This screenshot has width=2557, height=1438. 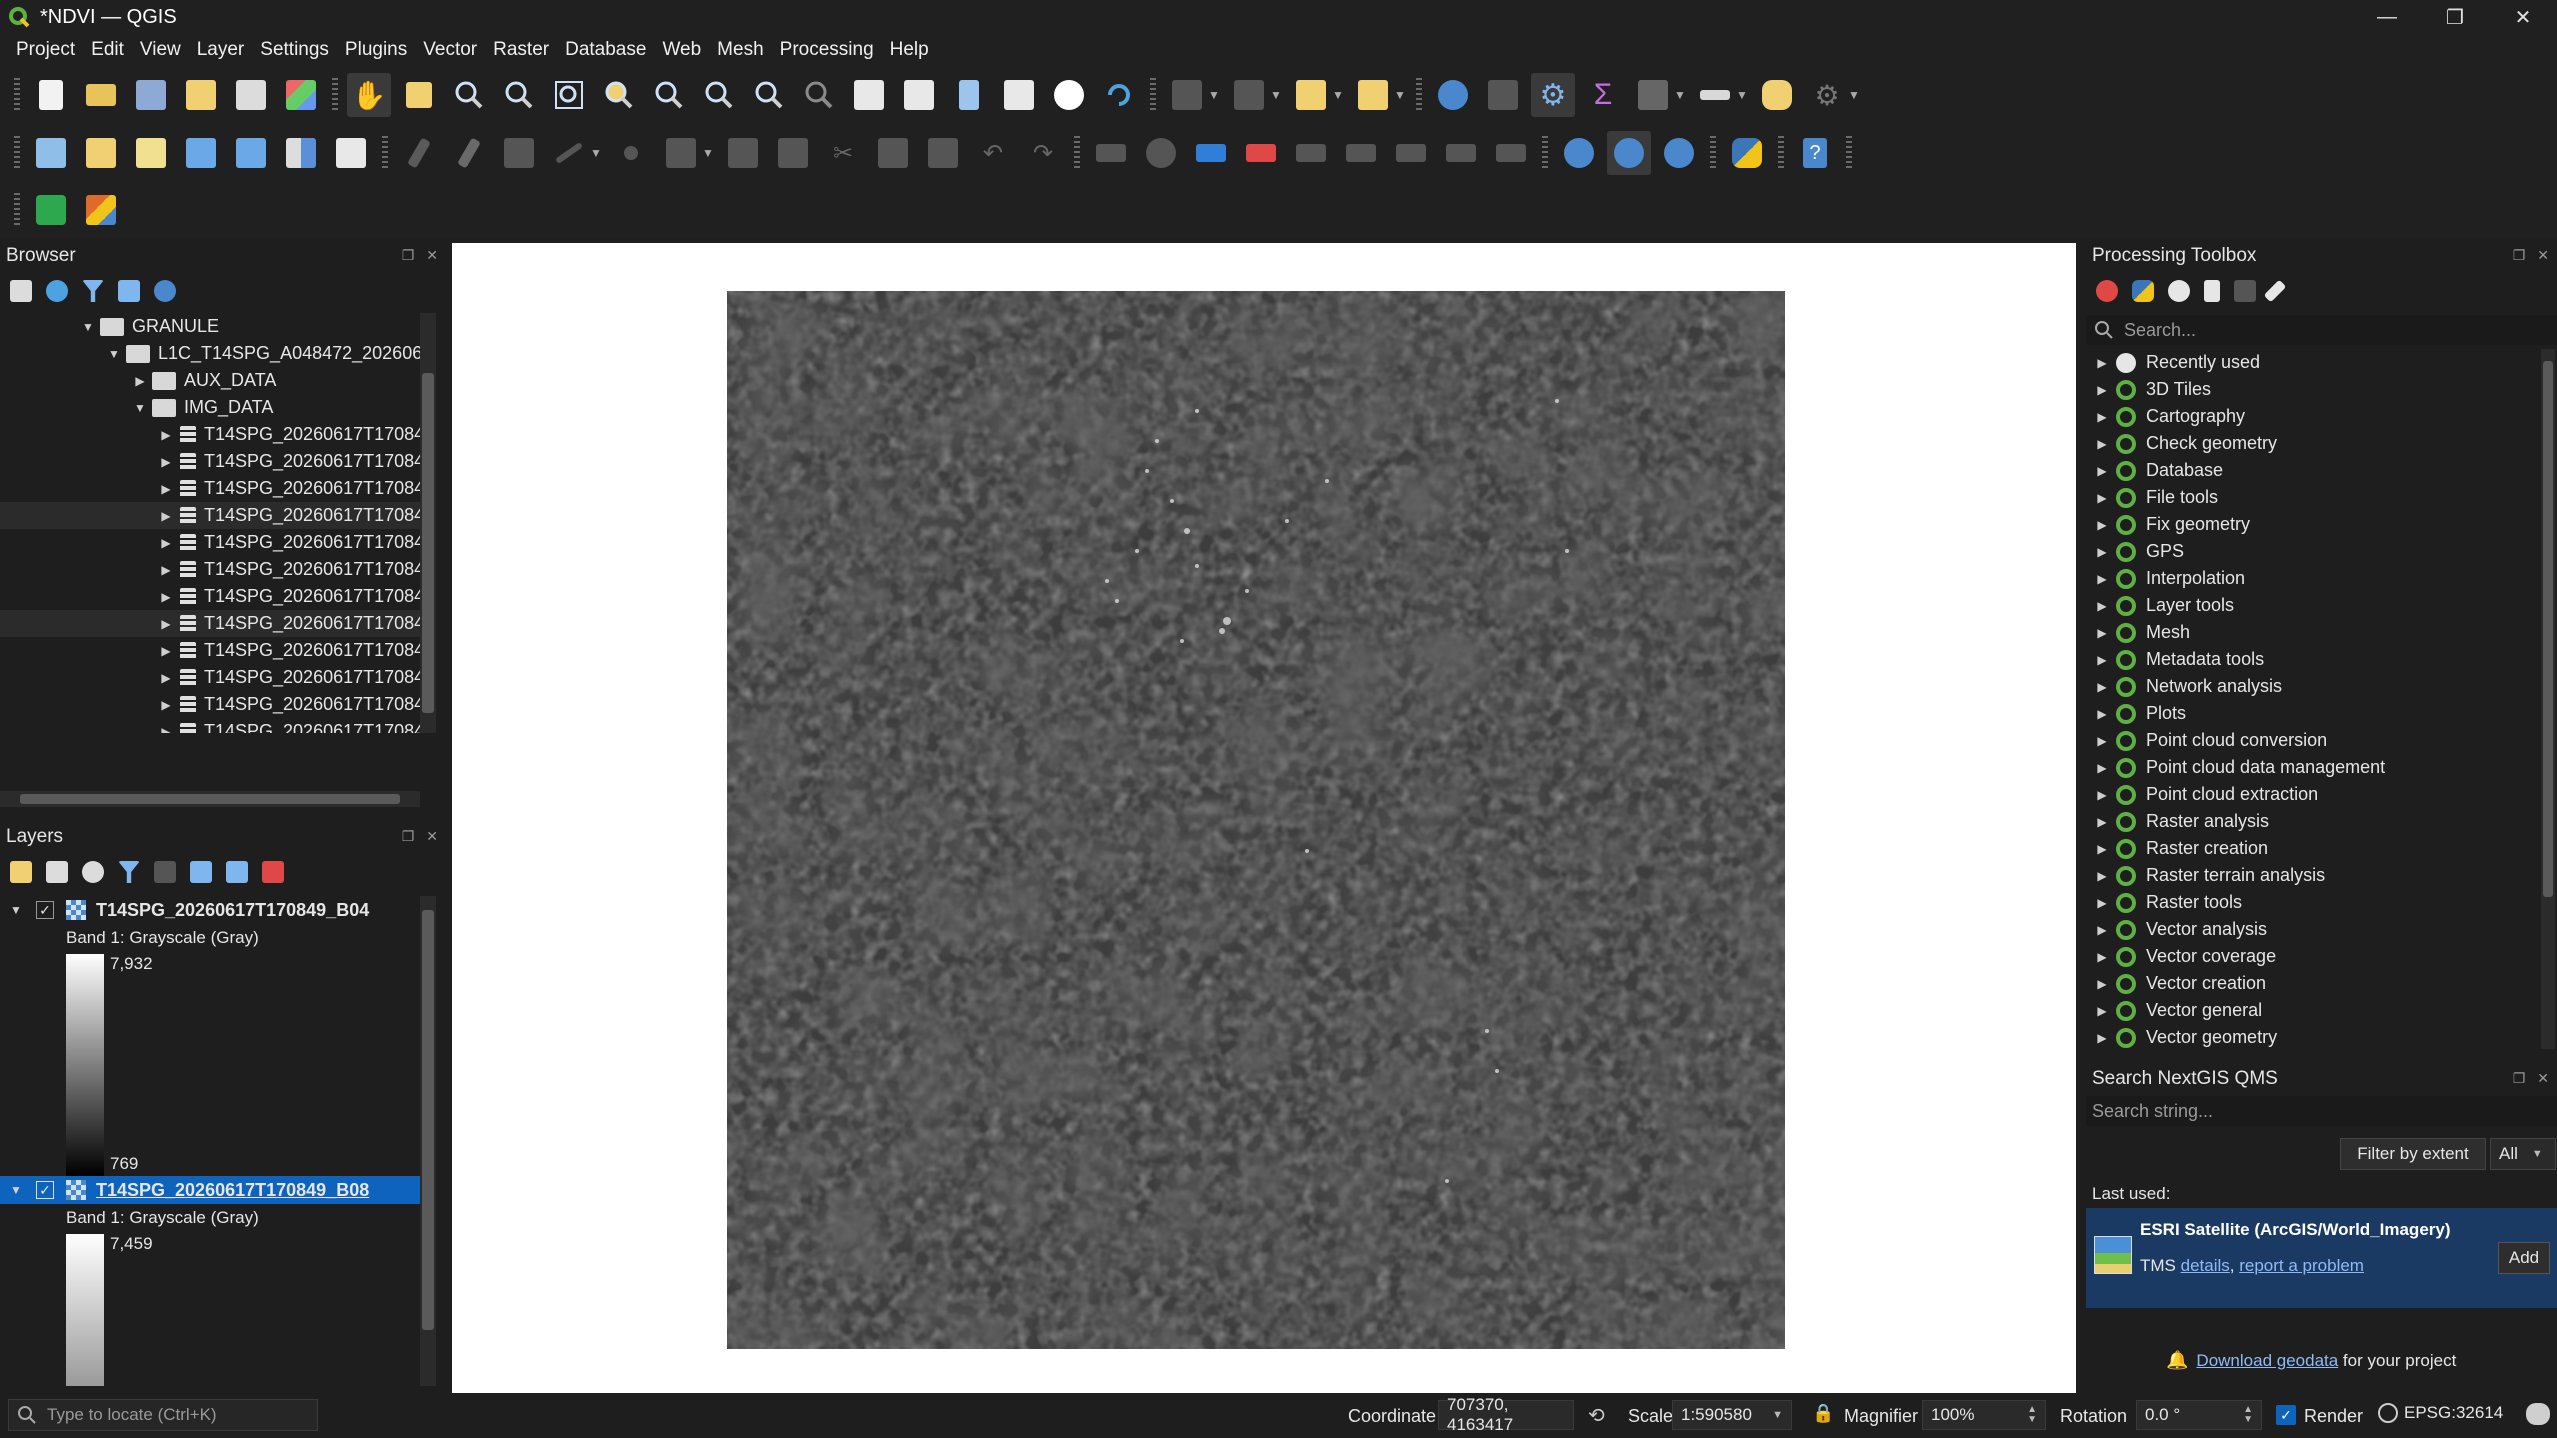 What do you see at coordinates (450, 50) in the screenshot?
I see `menu-vector: Vector` at bounding box center [450, 50].